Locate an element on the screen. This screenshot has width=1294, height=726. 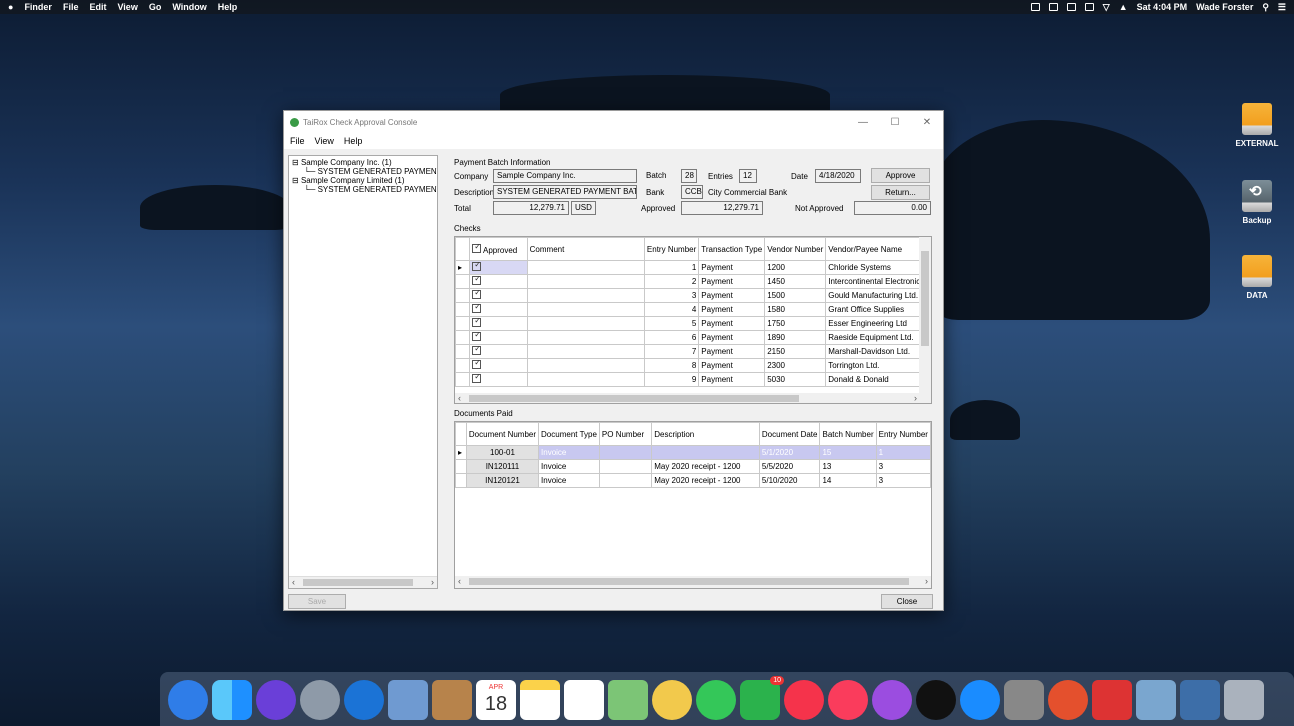
checkbox-icon is located at coordinates (477, 247).